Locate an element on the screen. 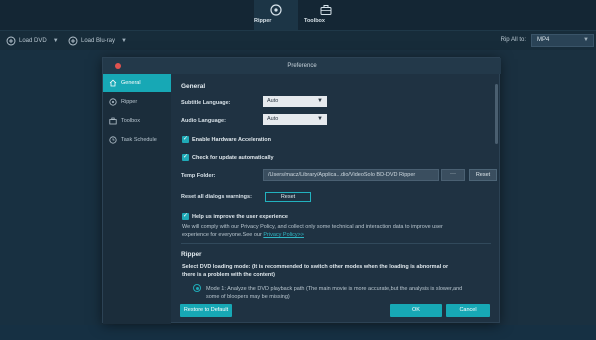 The height and width of the screenshot is (340, 596). tab-toolbox: Toolbox is located at coordinates (326, 15).